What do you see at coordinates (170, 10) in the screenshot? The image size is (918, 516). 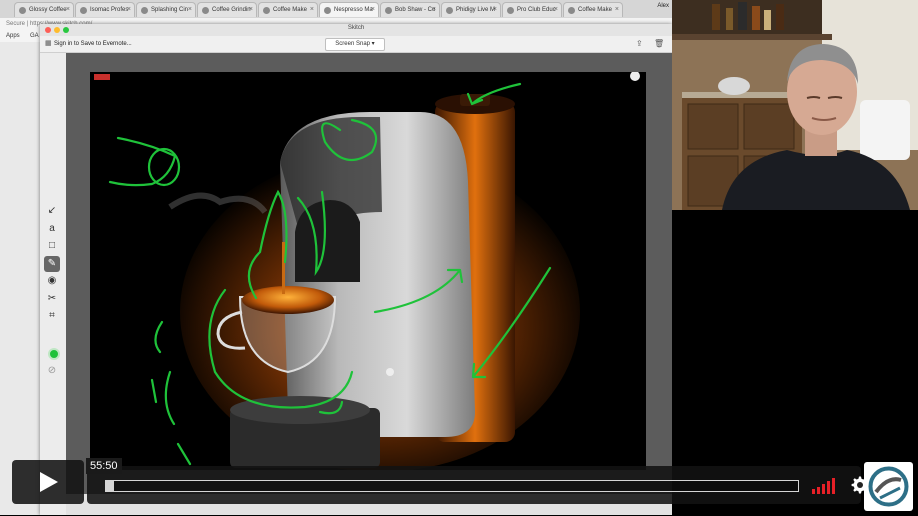 I see `tab-label: Splashing Cin` at bounding box center [170, 10].